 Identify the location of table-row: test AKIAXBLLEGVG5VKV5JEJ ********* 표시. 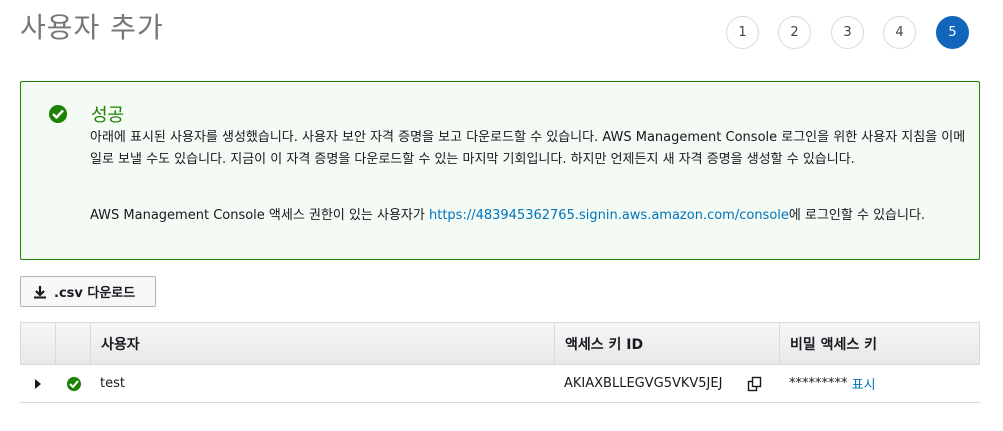
(500, 384).